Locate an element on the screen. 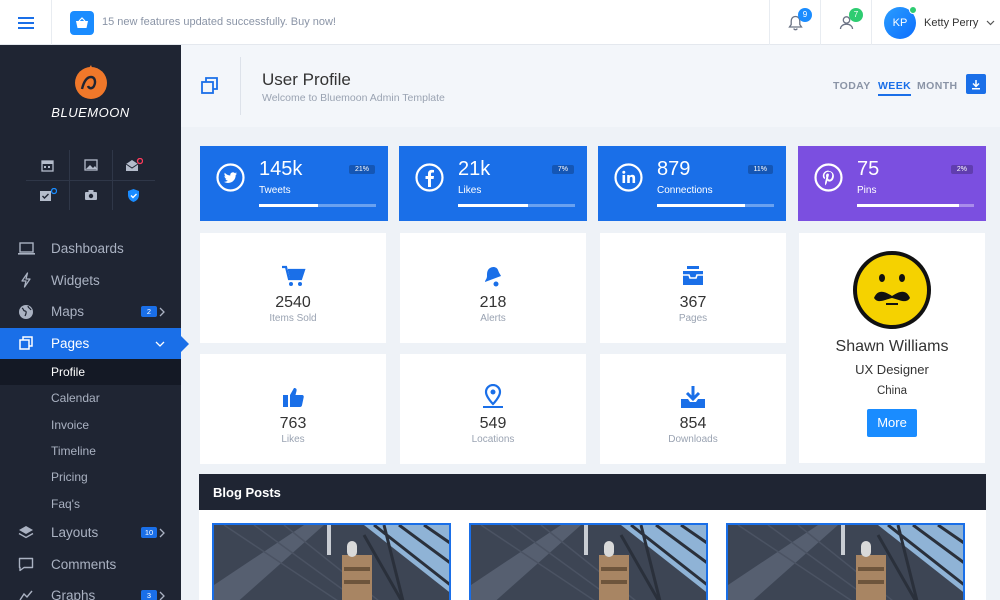 This screenshot has width=1000, height=600. sidebar-subitem-profile: Profile is located at coordinates (90, 372).